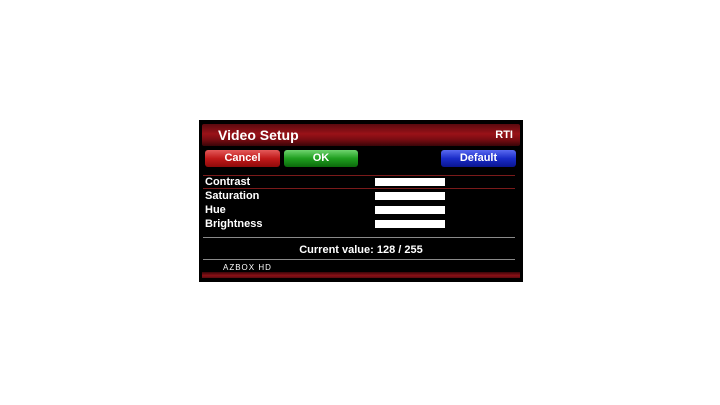 The height and width of the screenshot is (405, 720). I want to click on saturation-slider-fill, so click(410, 196).